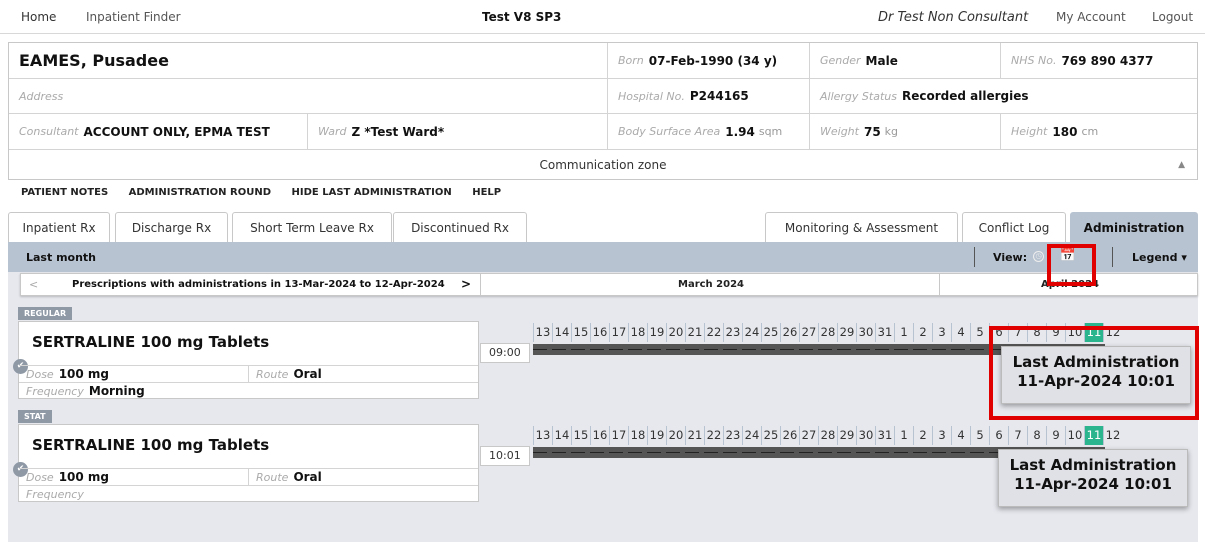 This screenshot has height=542, width=1205. What do you see at coordinates (1074, 435) in the screenshot?
I see `day-cell: 10` at bounding box center [1074, 435].